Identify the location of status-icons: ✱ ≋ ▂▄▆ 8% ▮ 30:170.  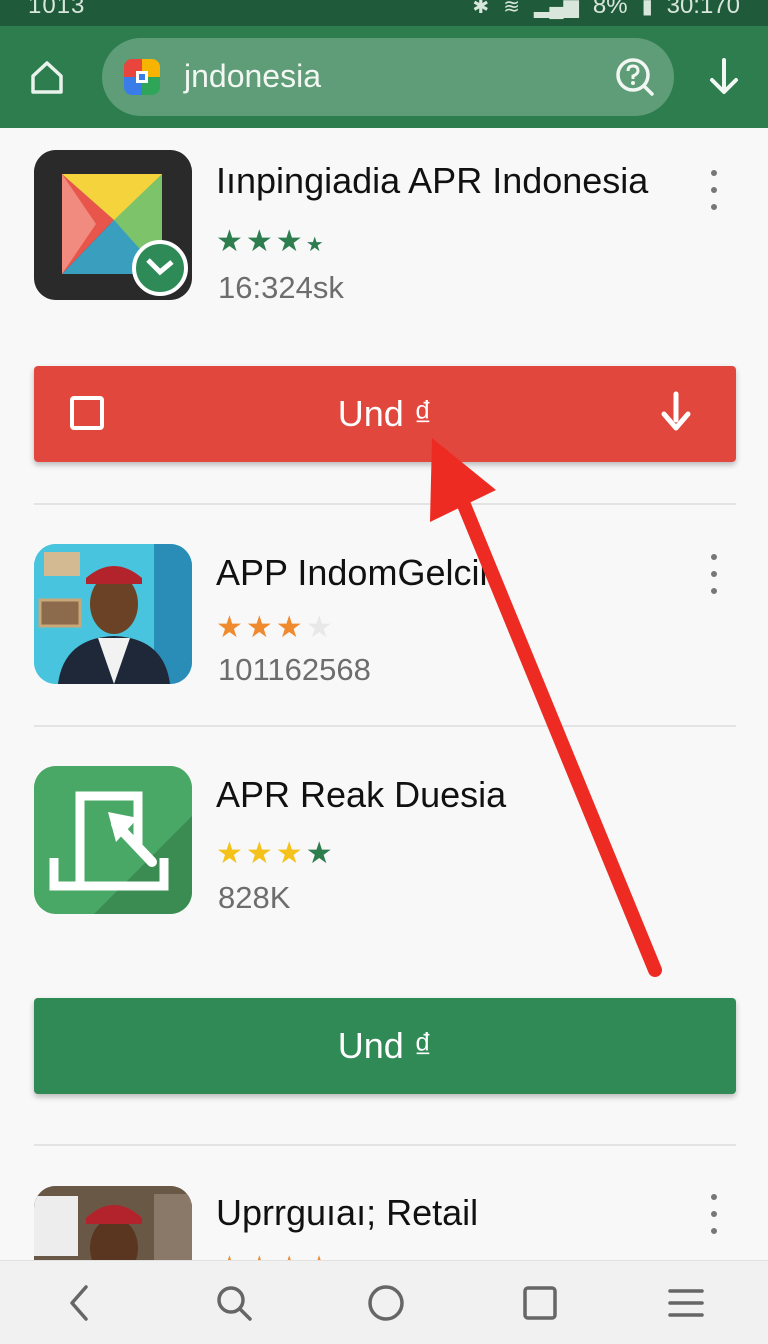
(606, 10).